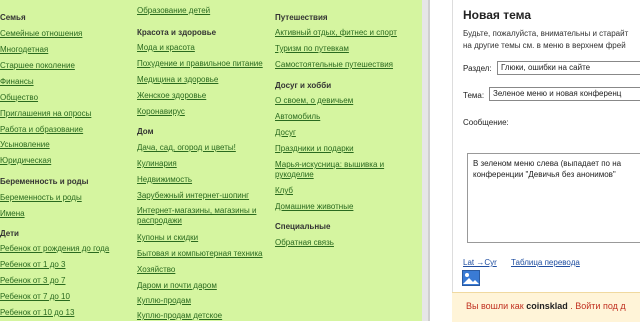  I want to click on description-line-2: на другие темы см. в меню в верхнем фрей, so click(544, 45).